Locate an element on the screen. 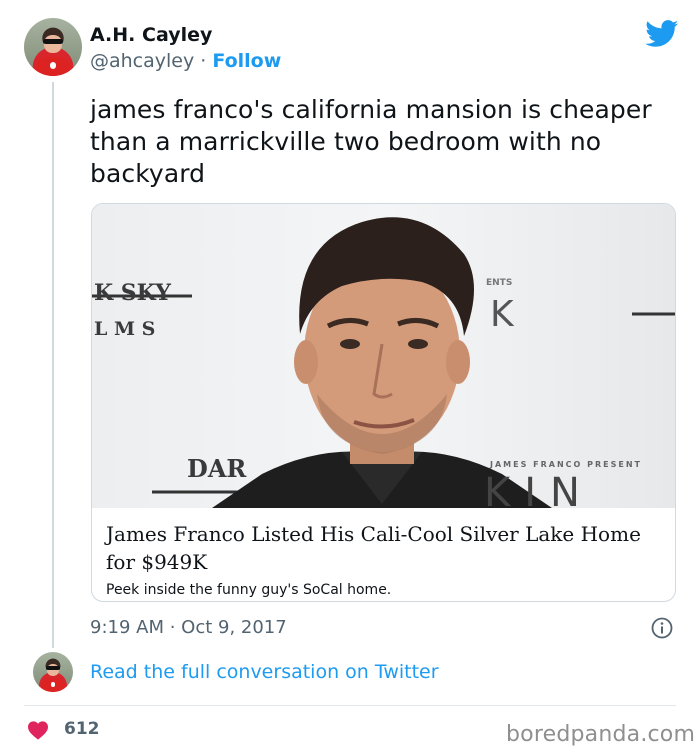 The width and height of the screenshot is (700, 756). author-handle: @ahcayley is located at coordinates (142, 61).